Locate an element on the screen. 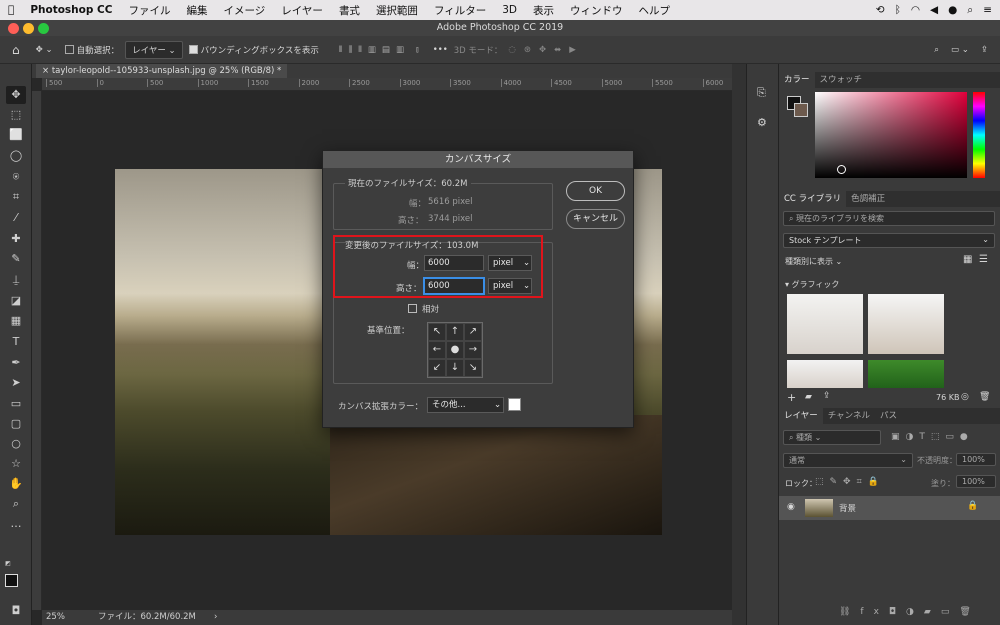  anchor-top-icon: ↑ is located at coordinates (455, 332).